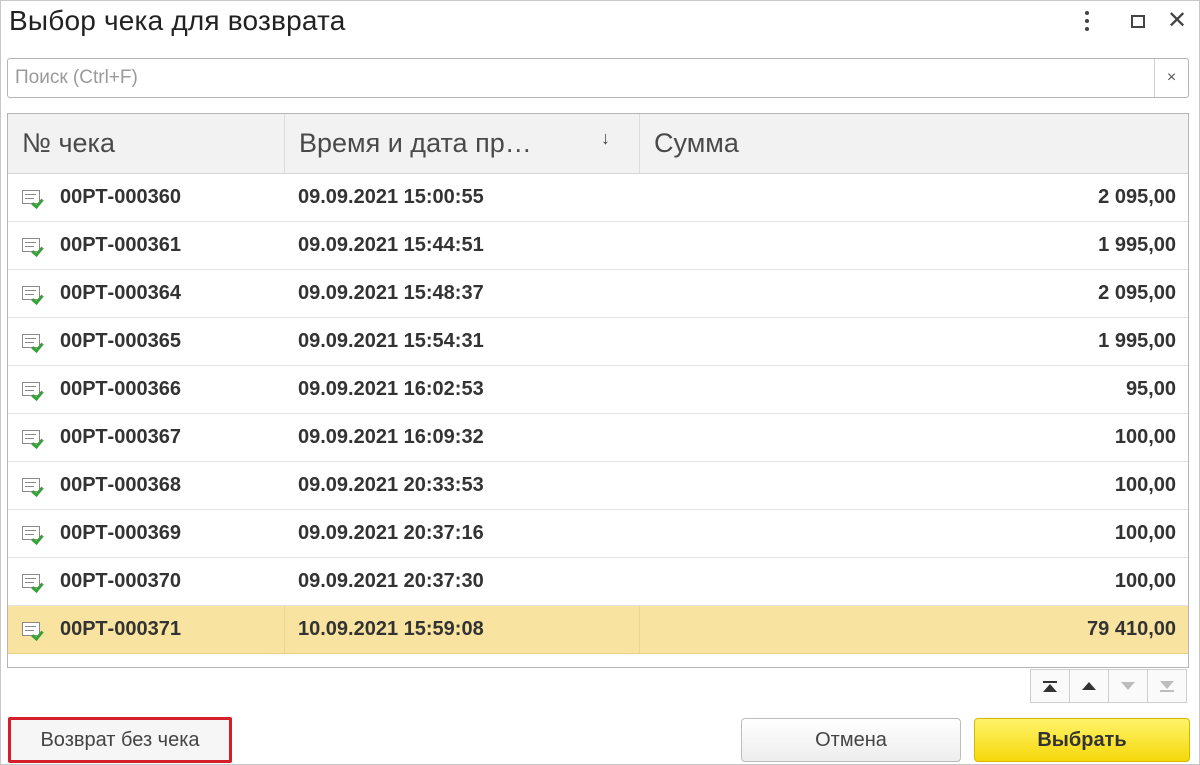 Image resolution: width=1200 pixels, height=765 pixels. I want to click on receipt-number: 00РТ-000369, so click(120, 533).